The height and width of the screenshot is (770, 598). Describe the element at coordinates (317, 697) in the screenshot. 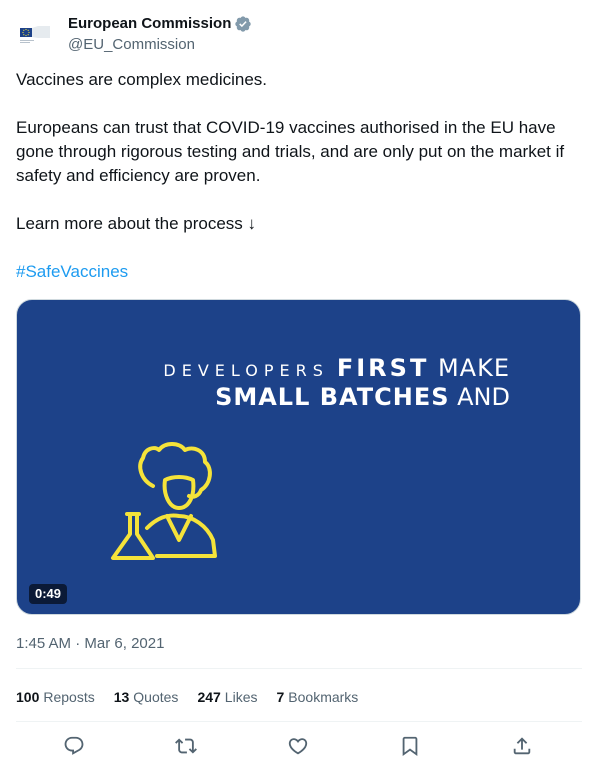

I see `bookmarks-count: 7 Bookmarks` at that location.